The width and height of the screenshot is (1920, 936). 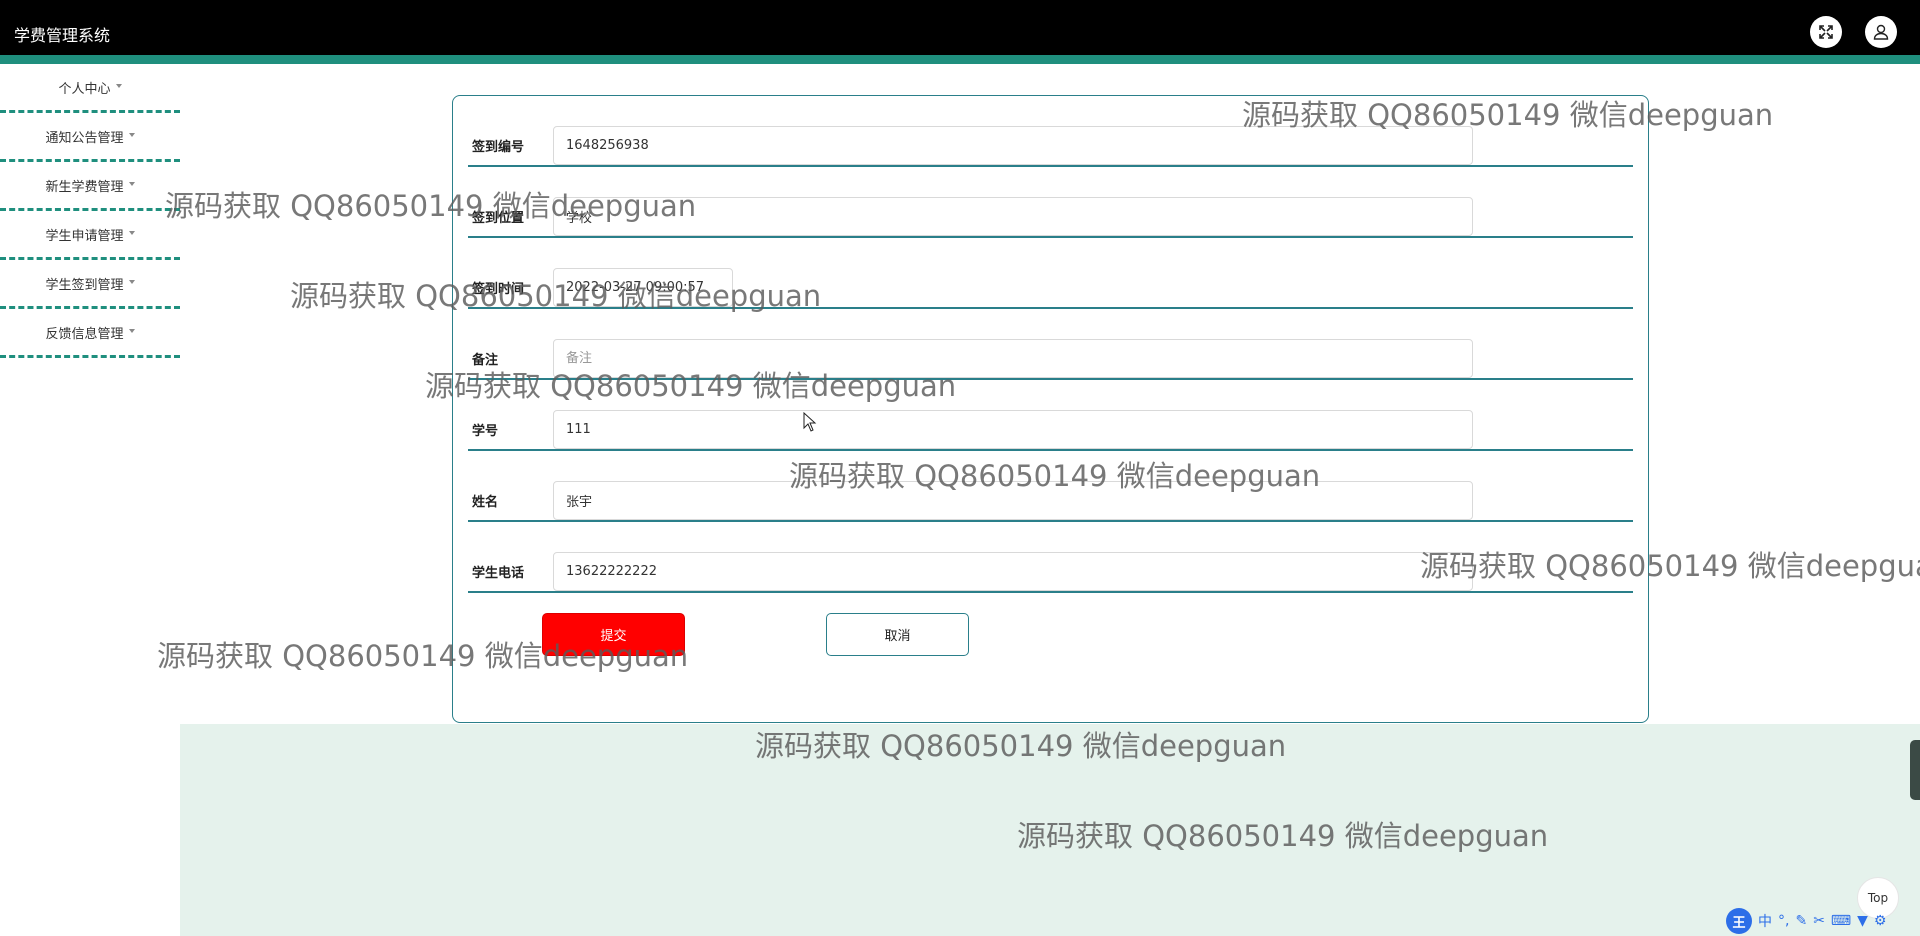 What do you see at coordinates (897, 634) in the screenshot?
I see `cancel-button: 取消` at bounding box center [897, 634].